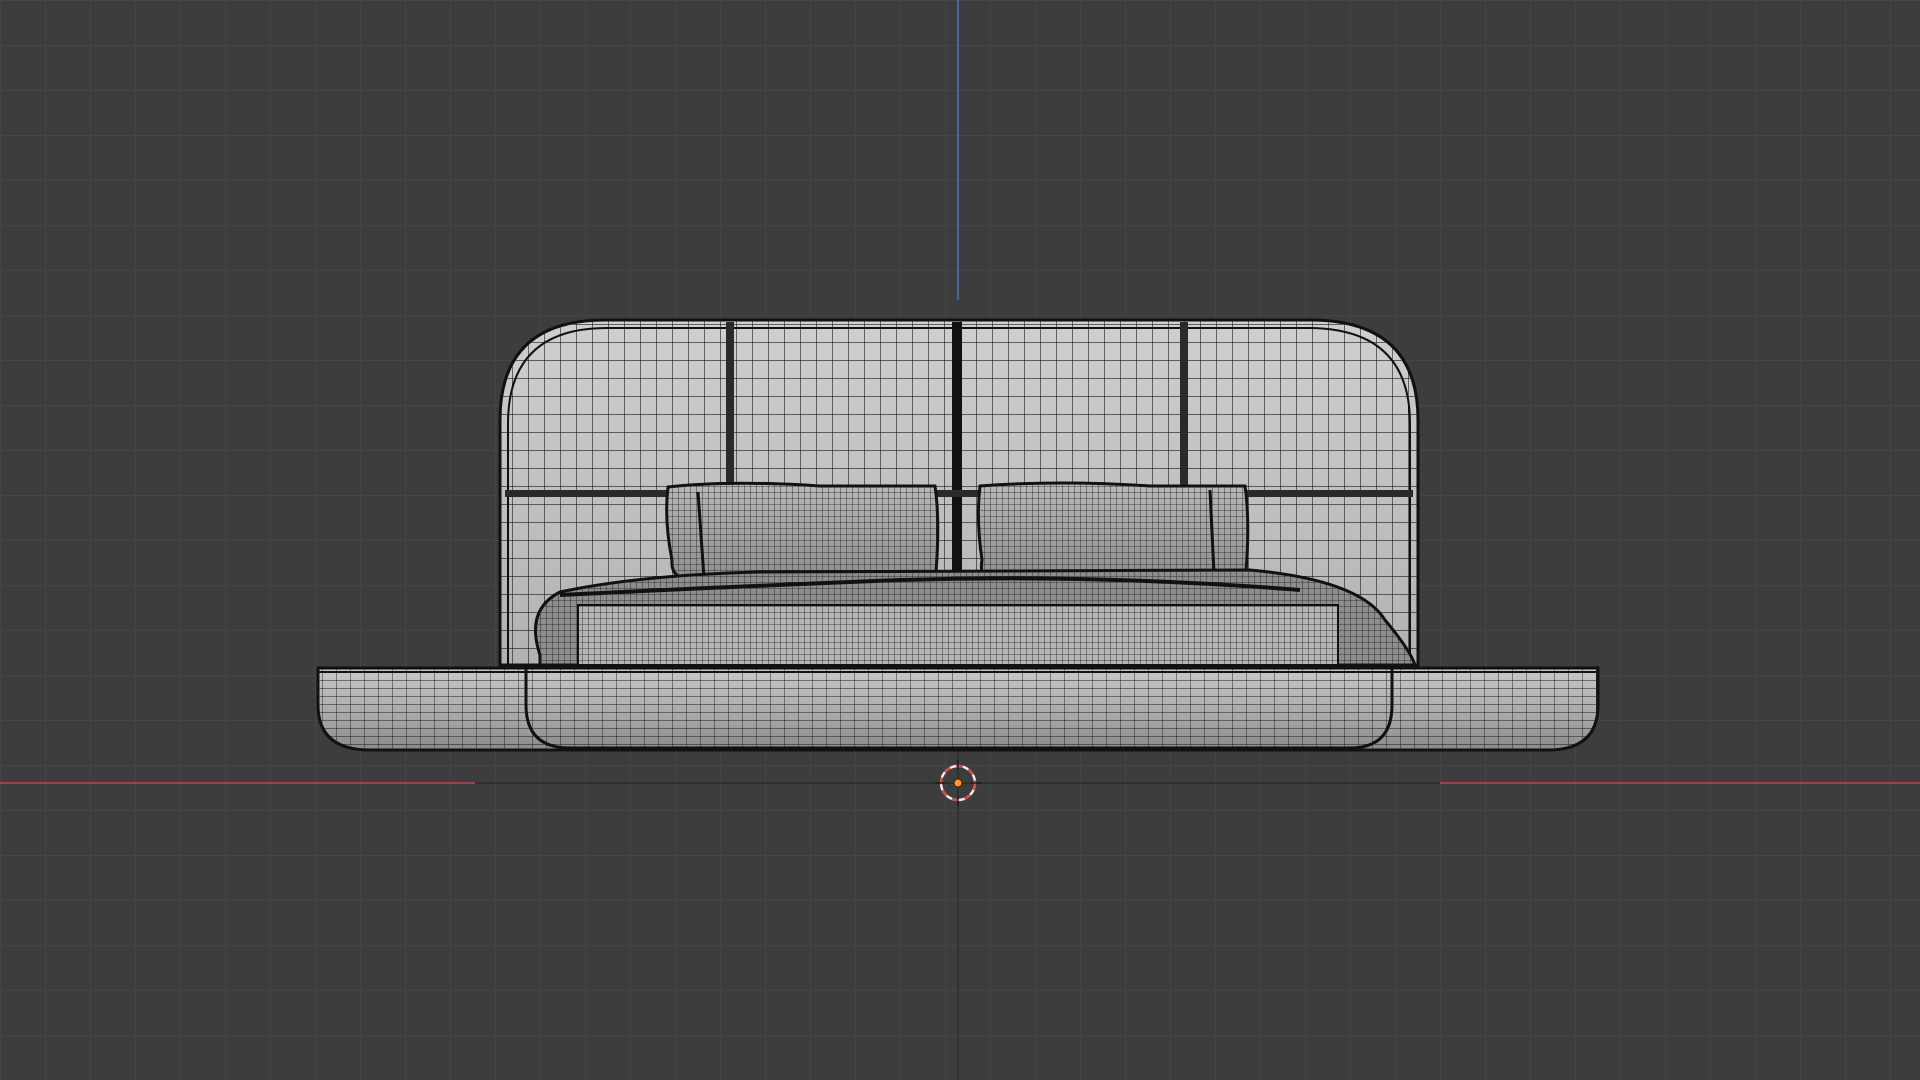 This screenshot has height=1080, width=1920. Describe the element at coordinates (958, 783) in the screenshot. I see `origin-icon` at that location.